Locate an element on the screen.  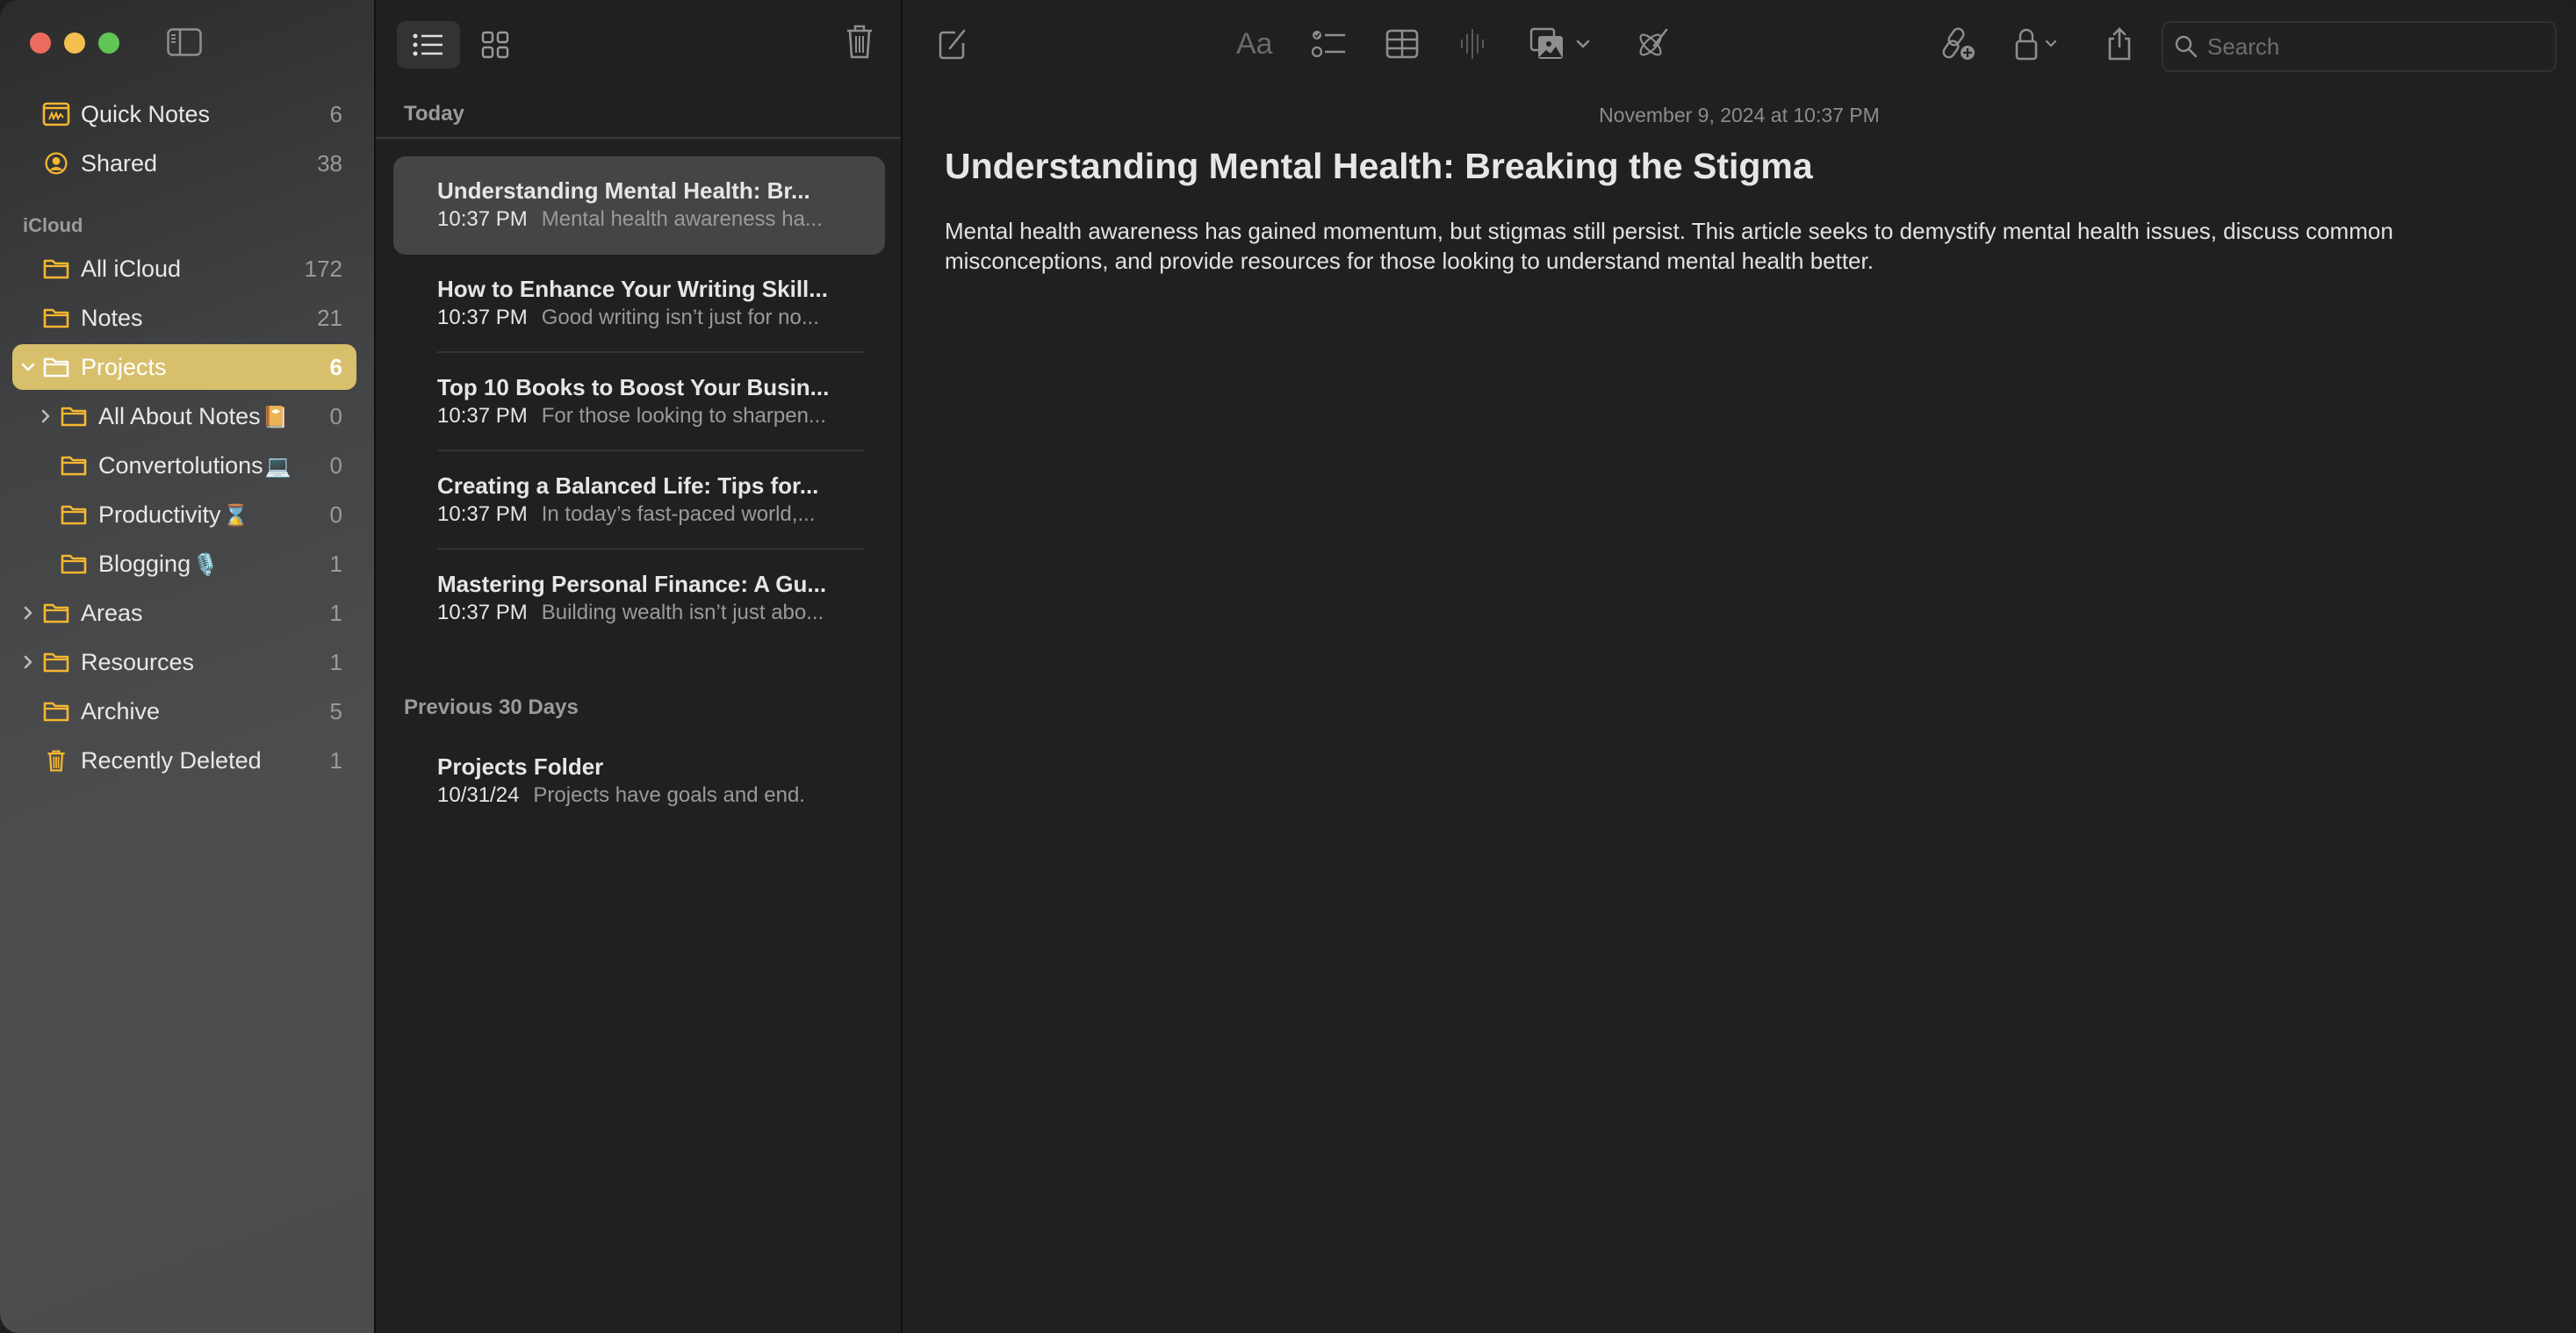
sidebar-item-convertolutions: Convertolutions💻 0 is located at coordinates (184, 465).